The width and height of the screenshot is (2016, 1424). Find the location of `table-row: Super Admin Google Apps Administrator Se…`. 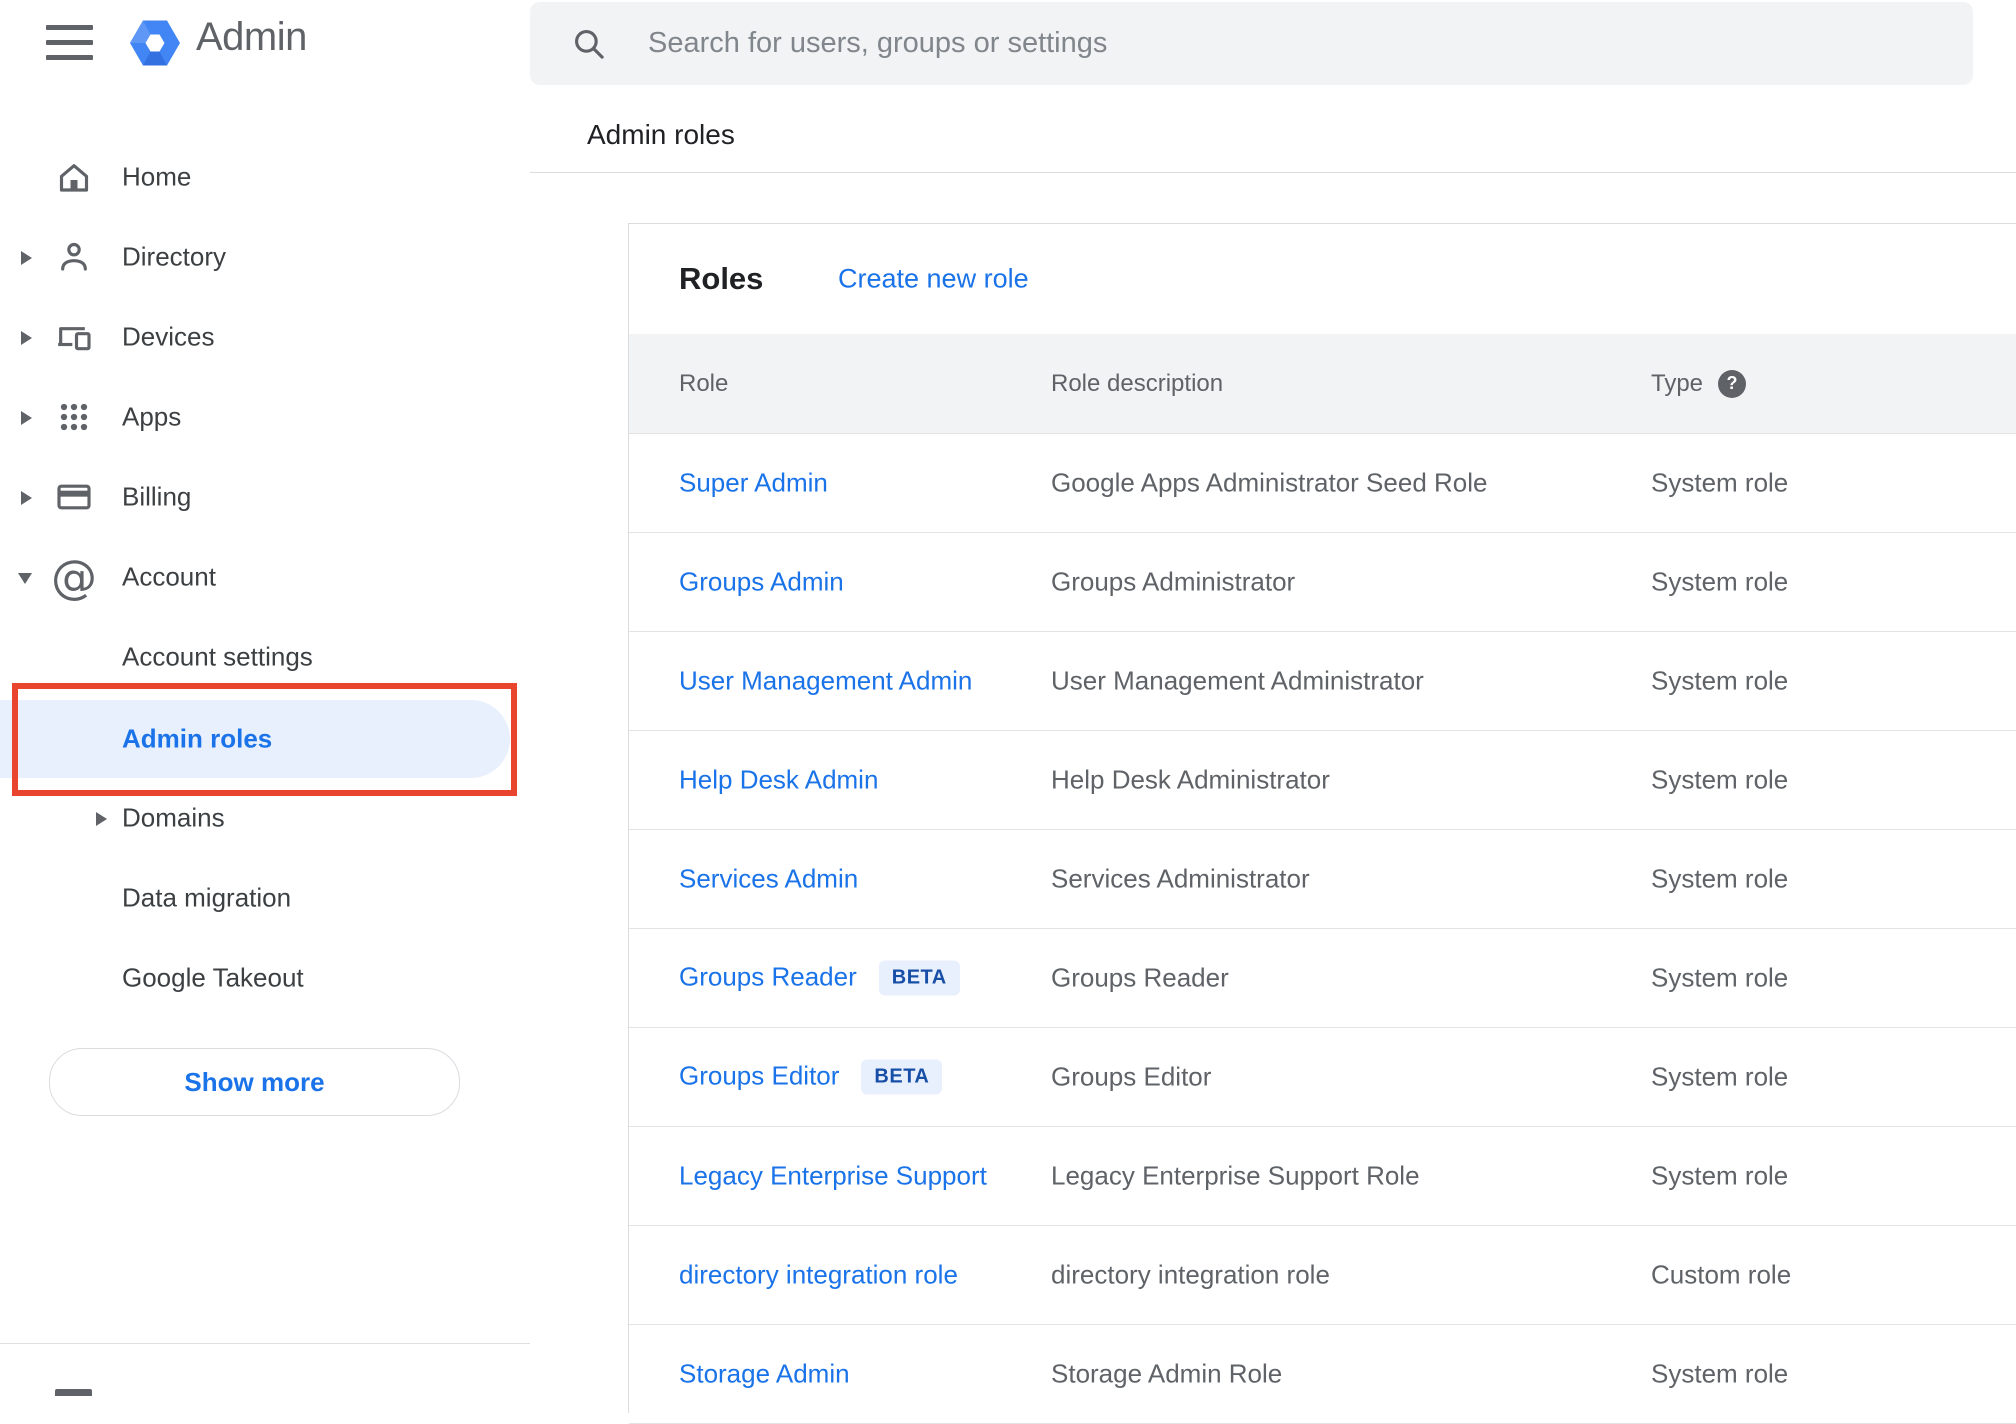

table-row: Super Admin Google Apps Administrator Se… is located at coordinates (1322, 483).